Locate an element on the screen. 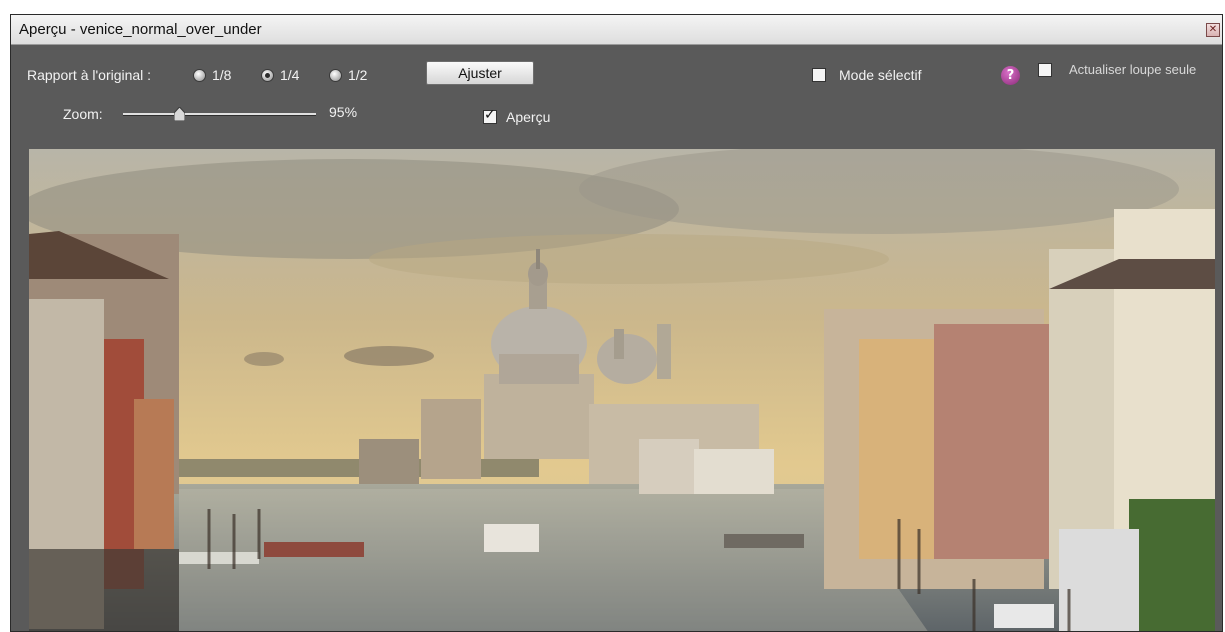 This screenshot has width=1225, height=632. radio-1-4-label: 1/4 is located at coordinates (290, 75).